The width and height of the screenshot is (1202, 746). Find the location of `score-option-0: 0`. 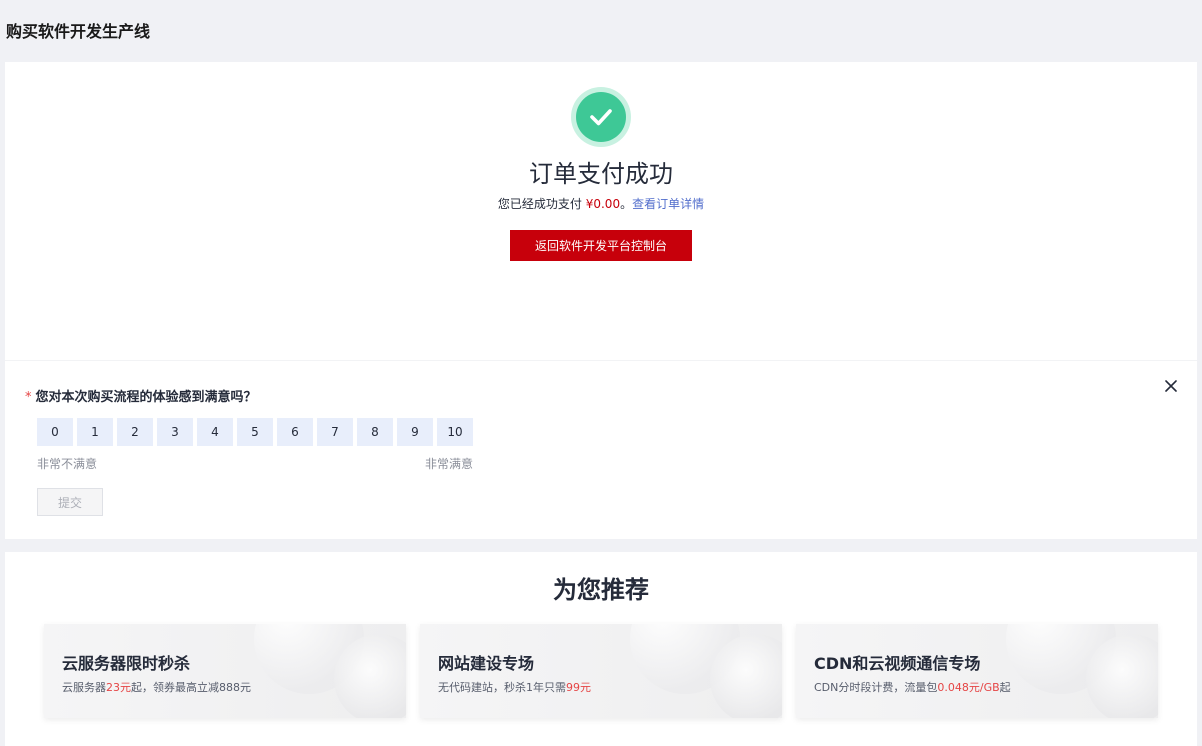

score-option-0: 0 is located at coordinates (55, 432).